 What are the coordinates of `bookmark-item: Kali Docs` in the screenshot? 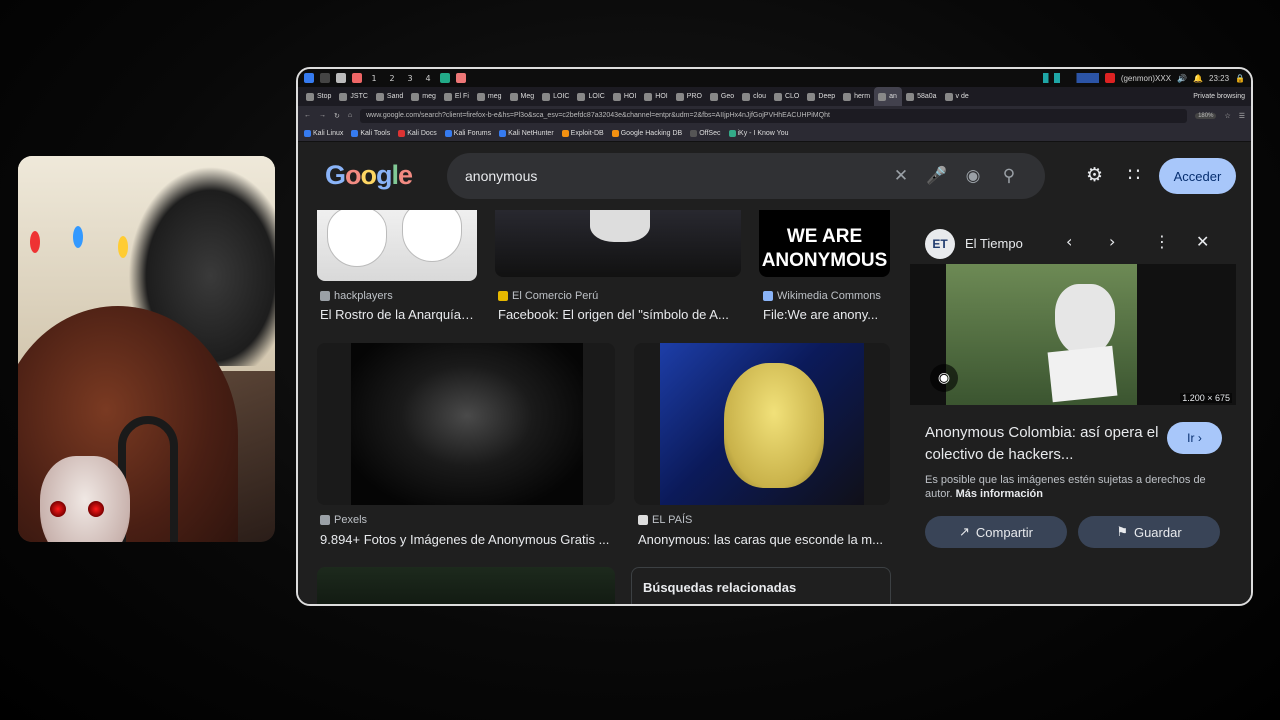 It's located at (417, 133).